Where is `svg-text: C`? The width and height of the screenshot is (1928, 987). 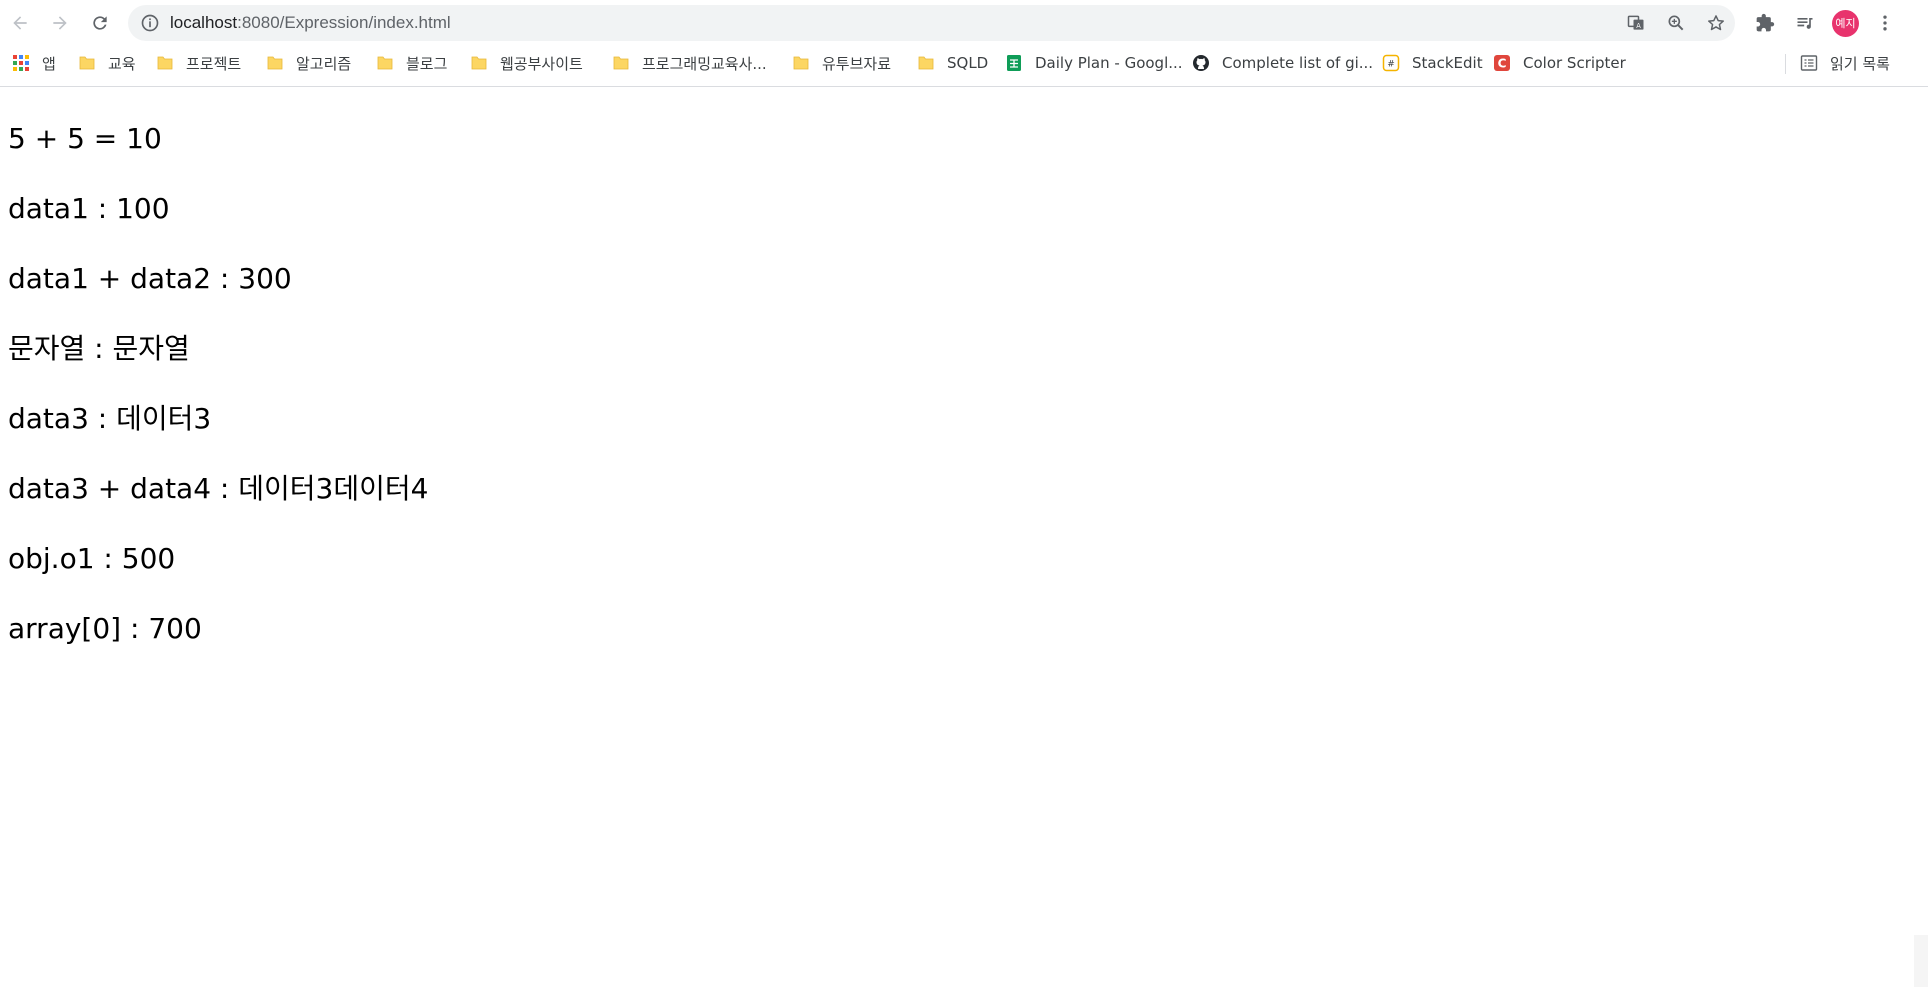 svg-text: C is located at coordinates (1502, 64).